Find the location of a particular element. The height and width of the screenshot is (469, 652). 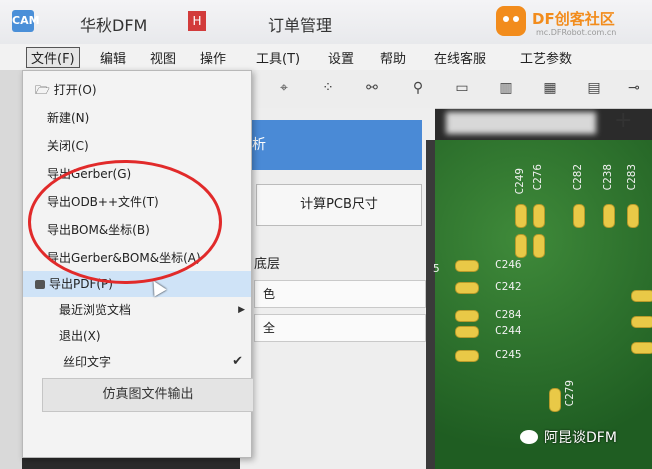

scope-select-value: 全 is located at coordinates (269, 328).